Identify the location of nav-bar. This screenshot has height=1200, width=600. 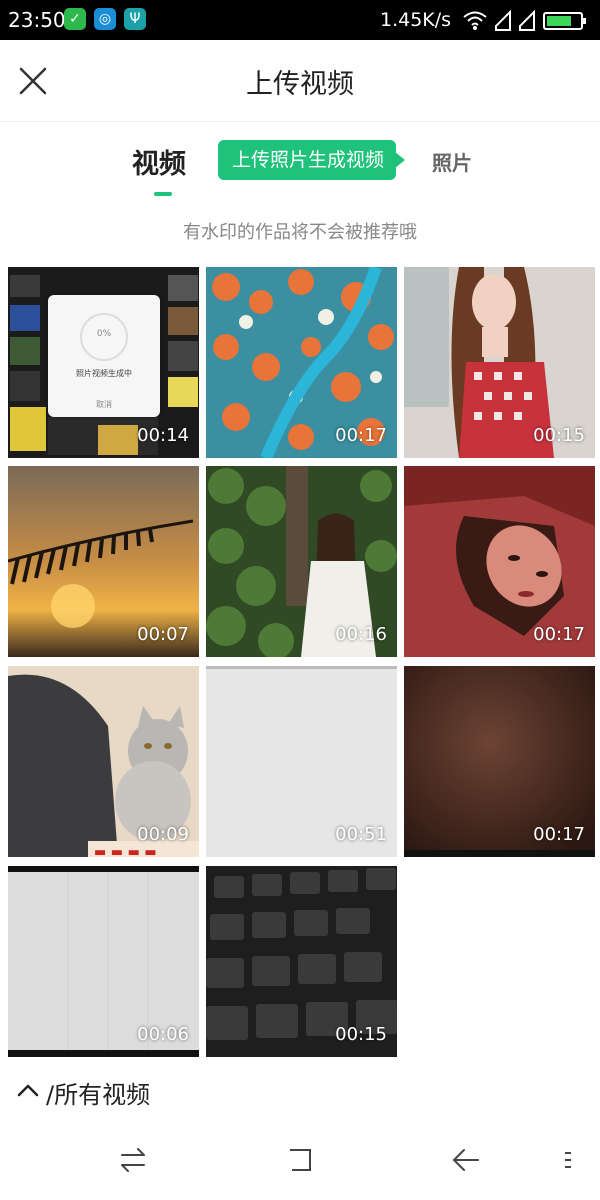
(300, 1160).